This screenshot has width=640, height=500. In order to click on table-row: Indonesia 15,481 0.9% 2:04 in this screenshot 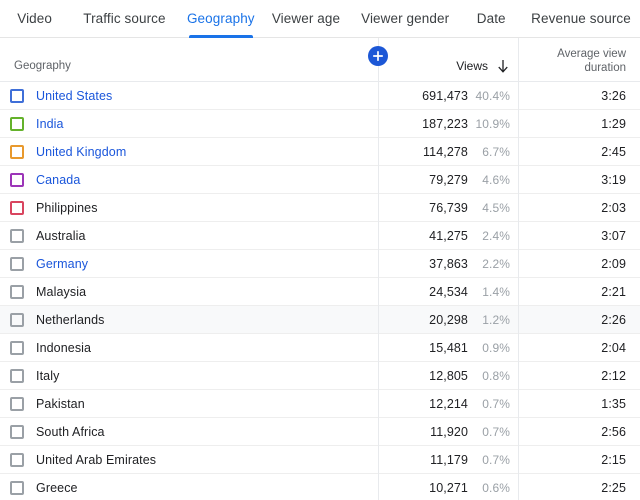, I will do `click(320, 348)`.